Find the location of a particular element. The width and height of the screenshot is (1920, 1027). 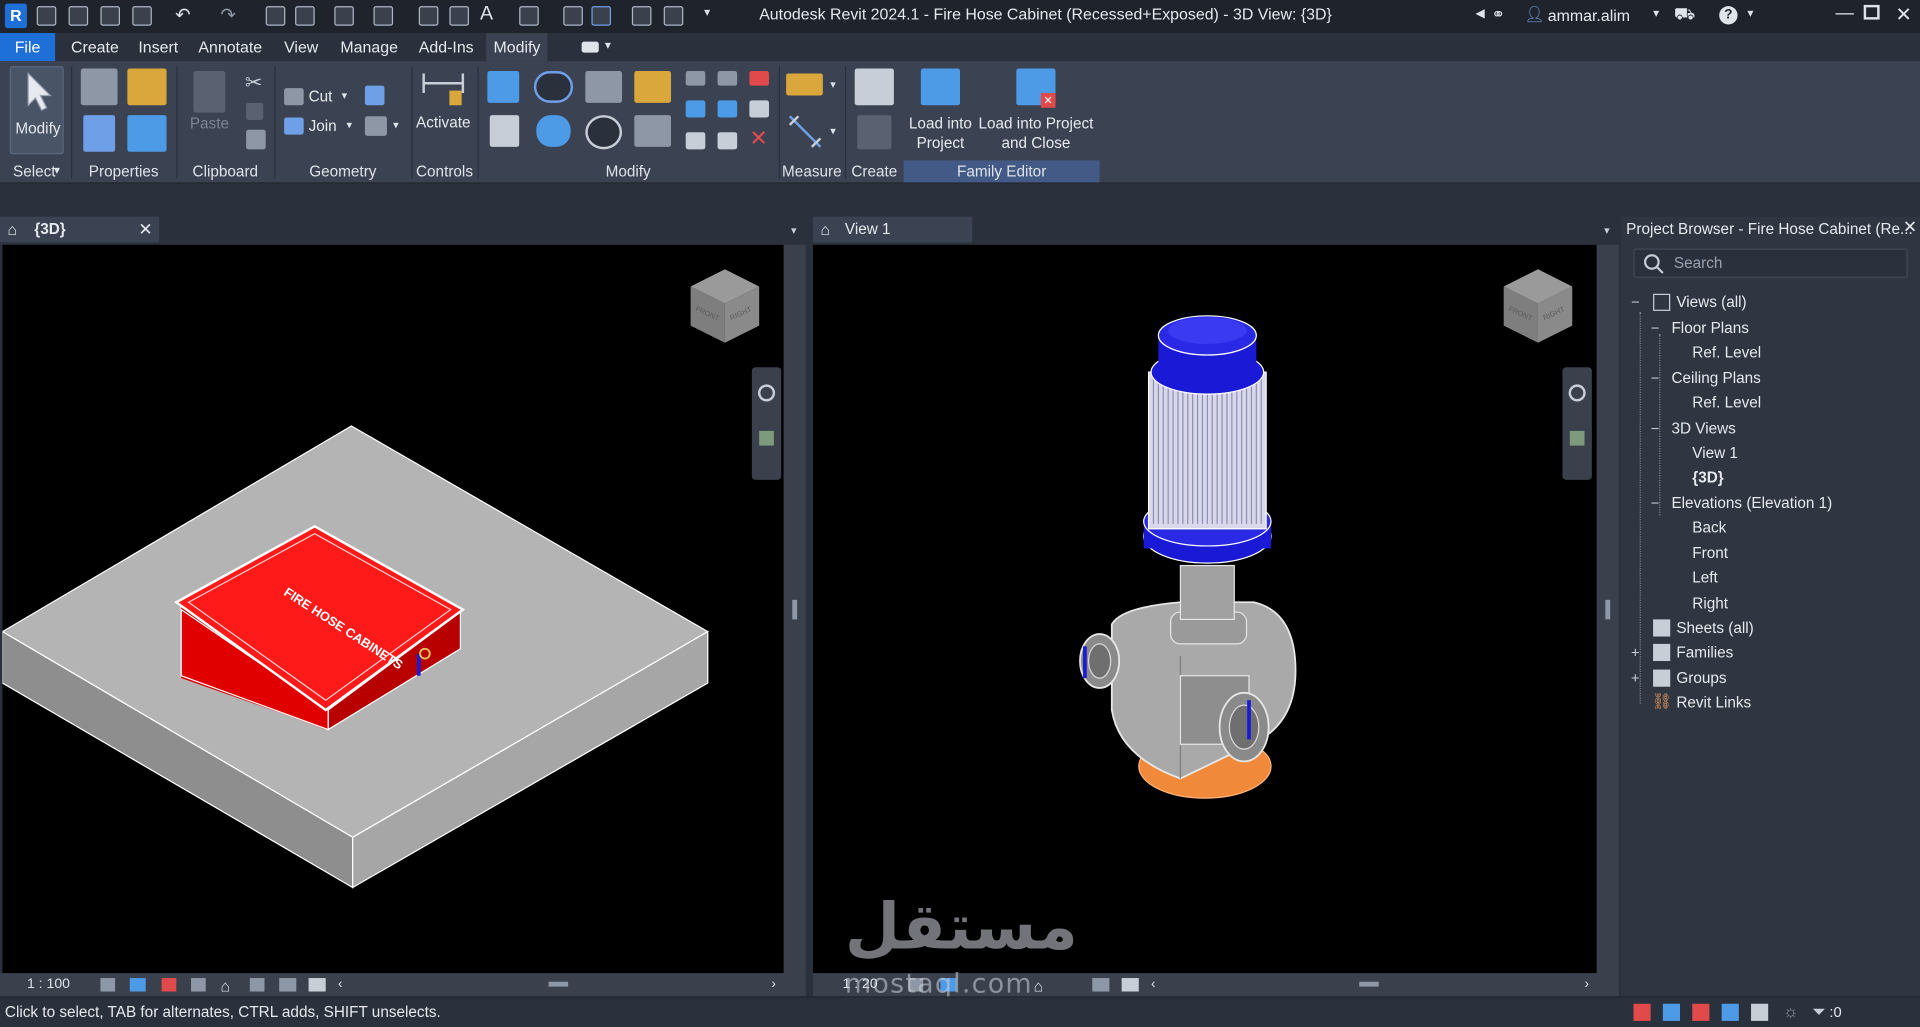

default-3d-view-icon is located at coordinates (529, 16).